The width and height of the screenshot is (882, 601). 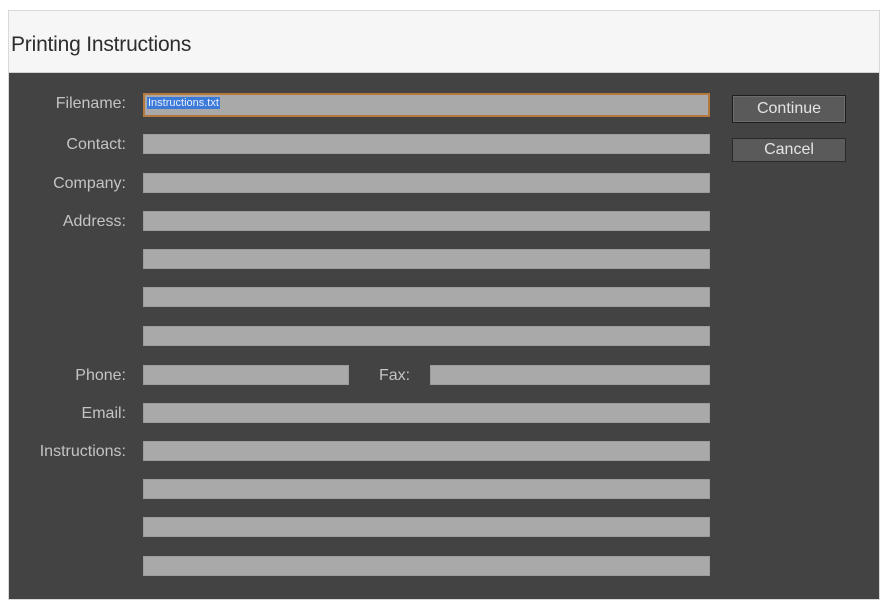 What do you see at coordinates (444, 42) in the screenshot?
I see `title-bar: Printing Instructions` at bounding box center [444, 42].